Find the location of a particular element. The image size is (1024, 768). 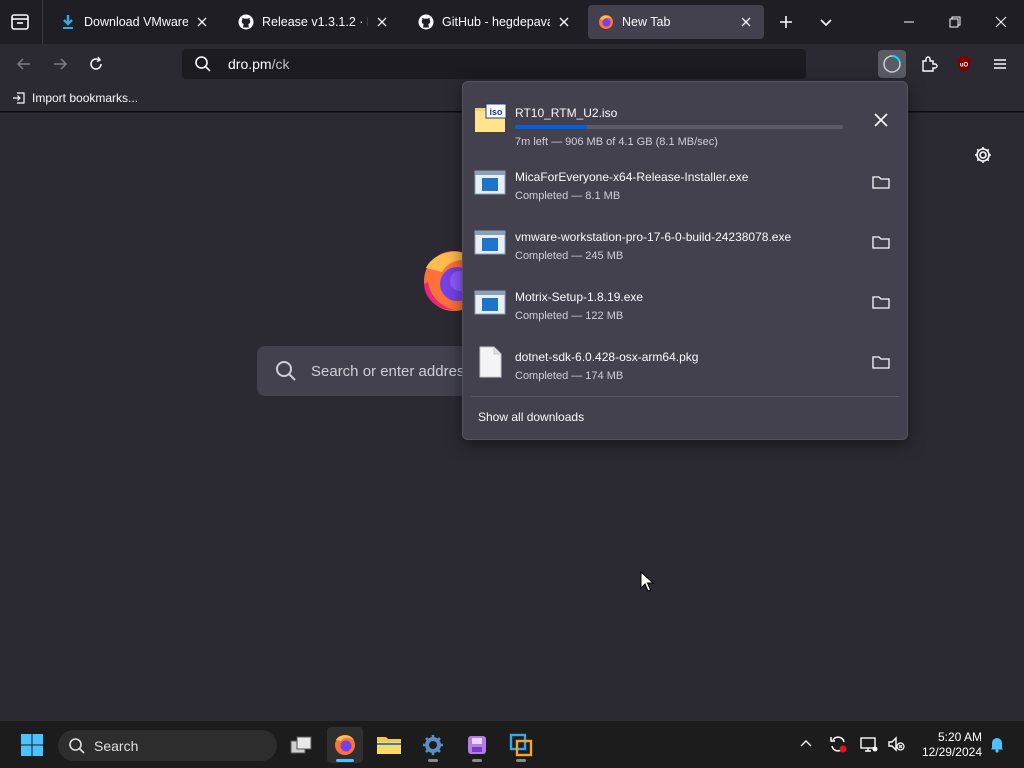

forward-button is located at coordinates (60, 64).